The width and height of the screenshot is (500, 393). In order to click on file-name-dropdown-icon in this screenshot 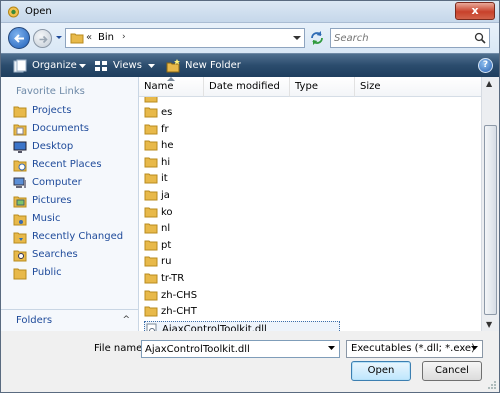, I will do `click(331, 348)`.